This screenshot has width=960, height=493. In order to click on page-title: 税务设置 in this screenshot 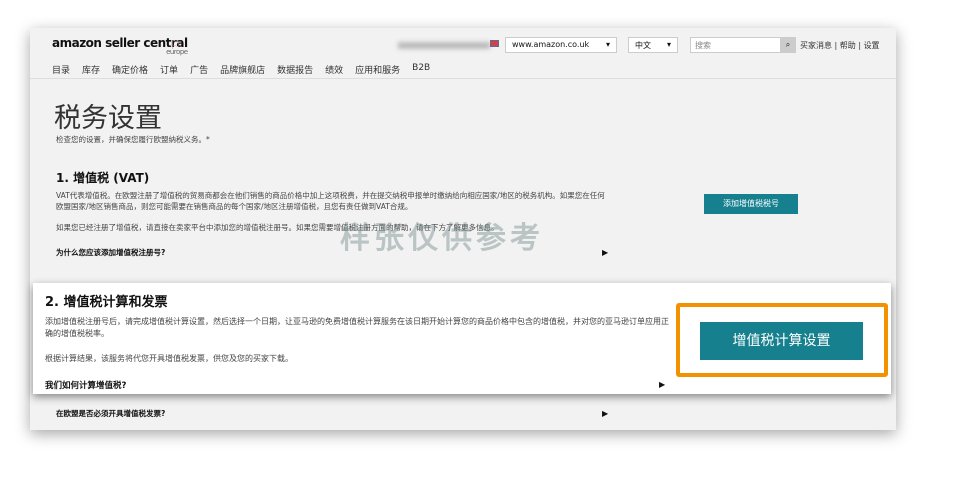, I will do `click(108, 118)`.